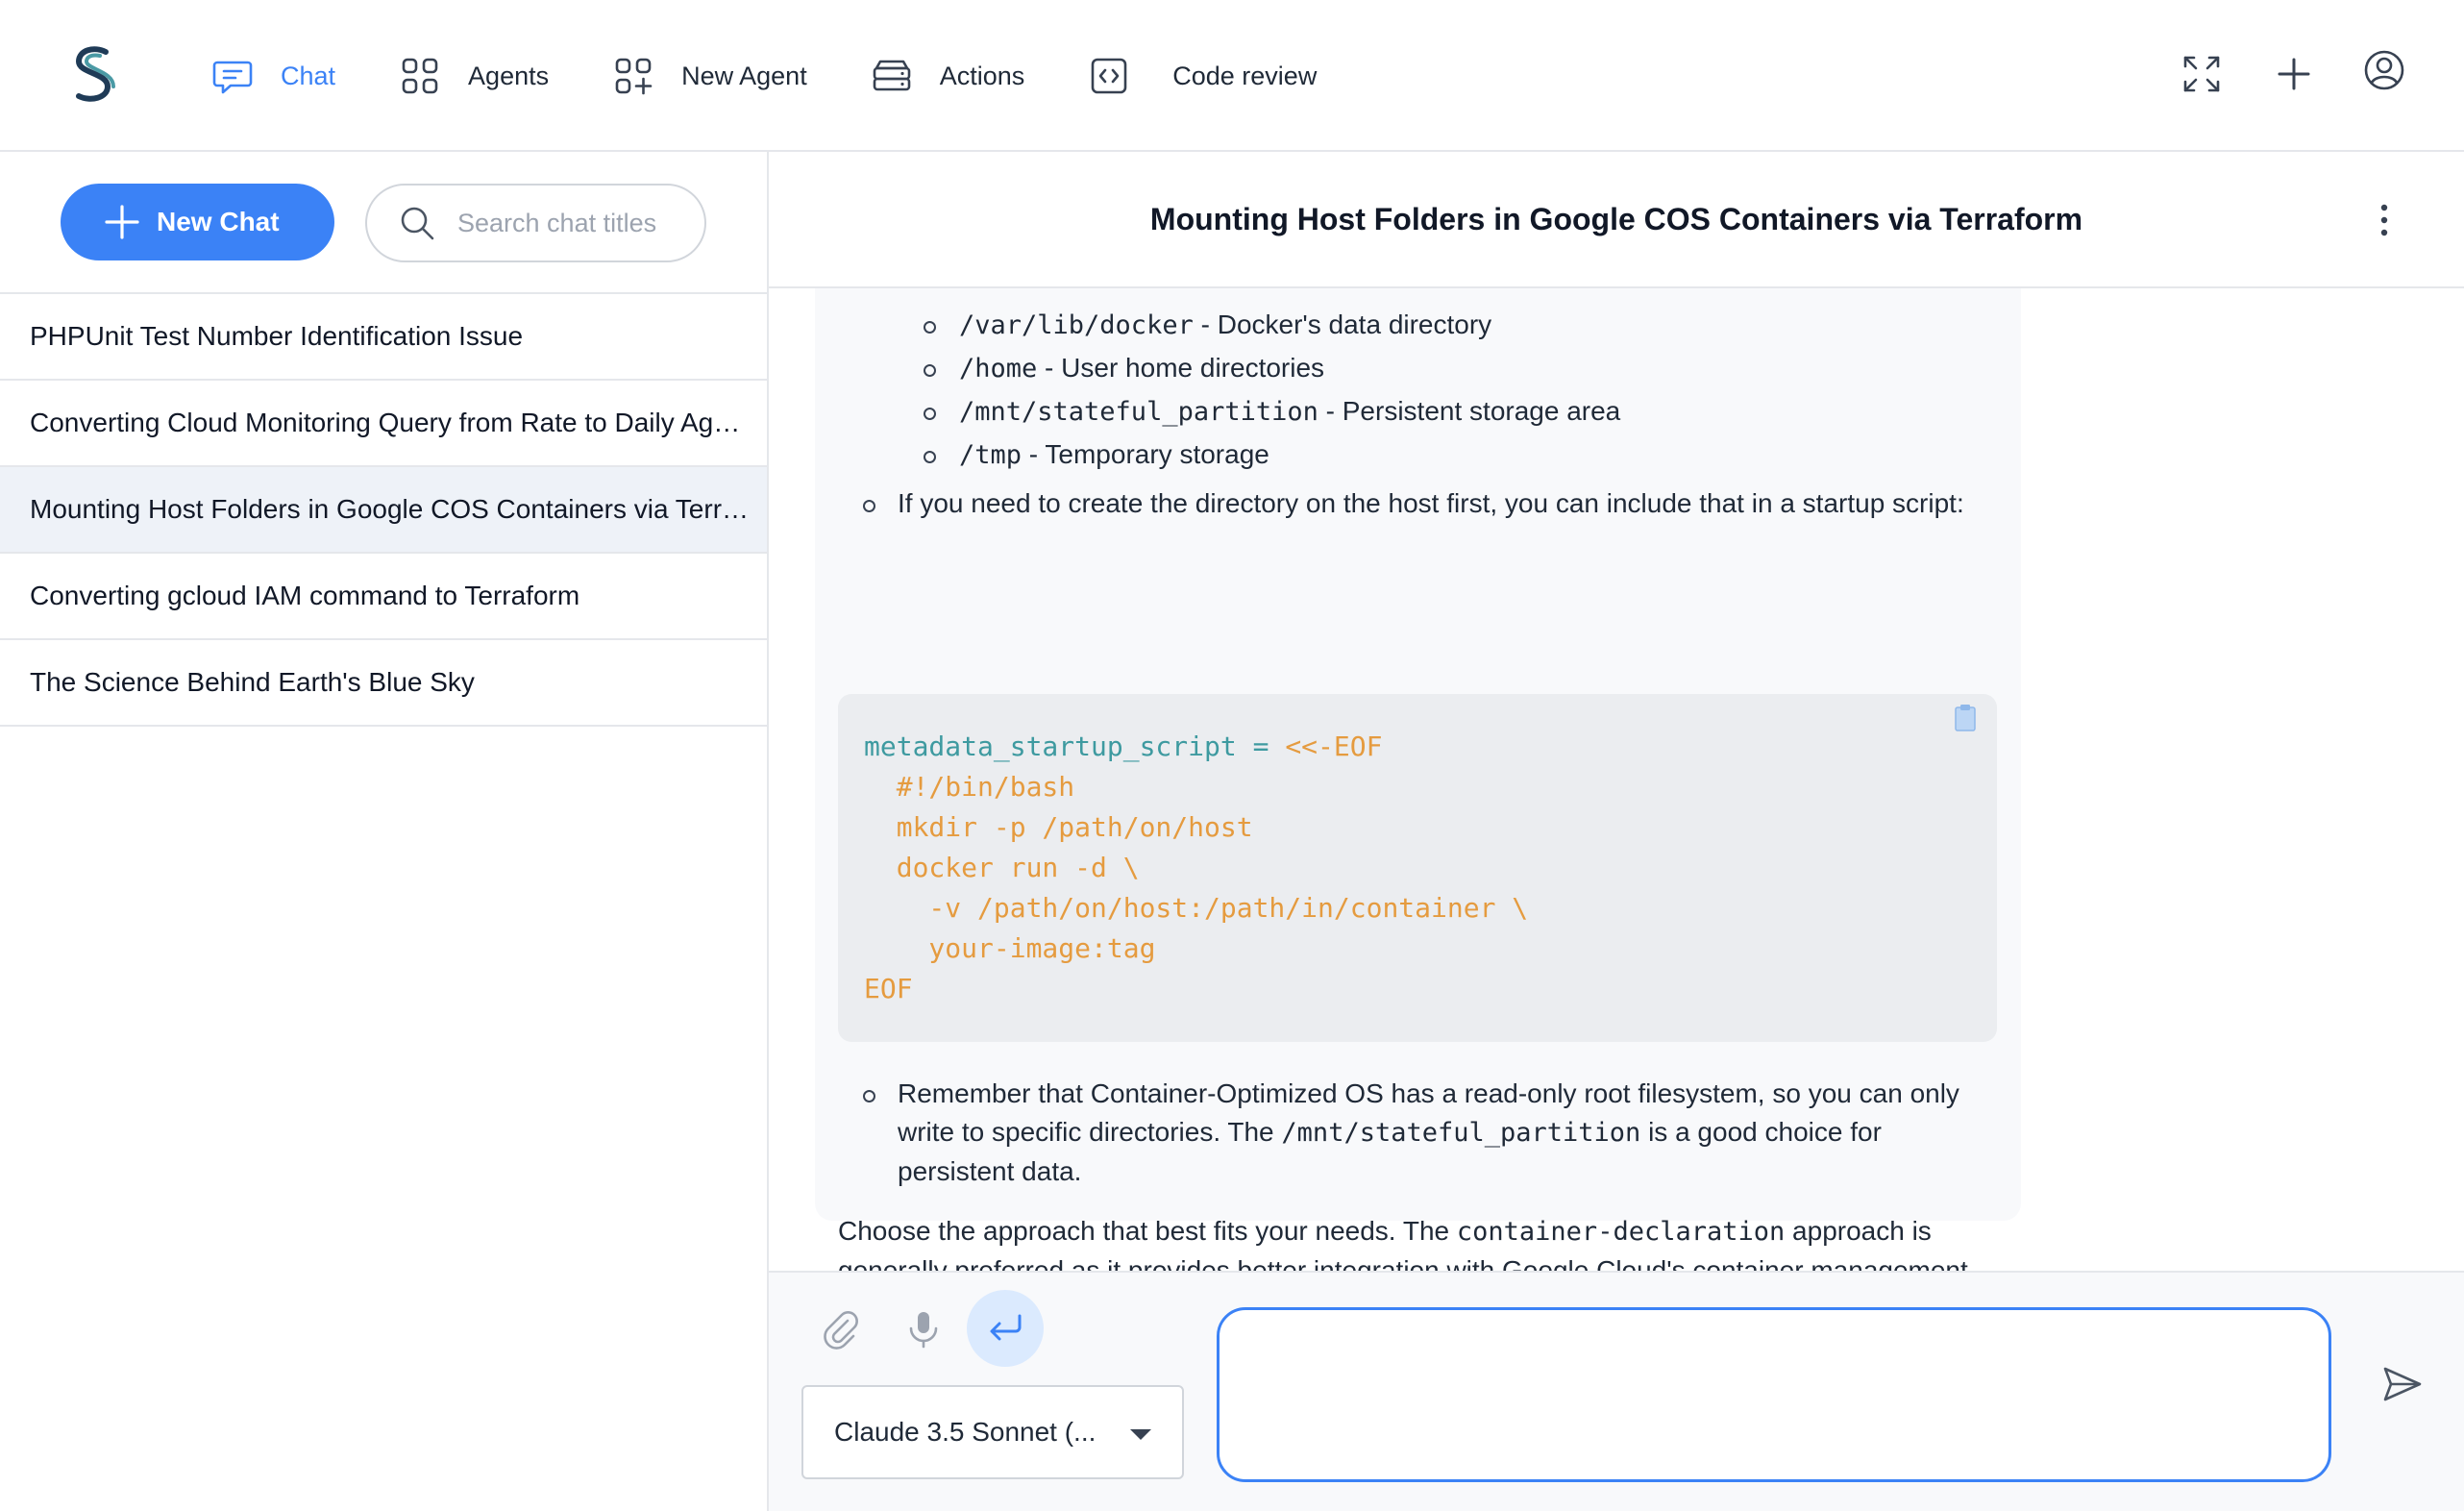 This screenshot has height=1511, width=2464. I want to click on chat-title: PHPUnit Test Number Identification Issue, so click(277, 336).